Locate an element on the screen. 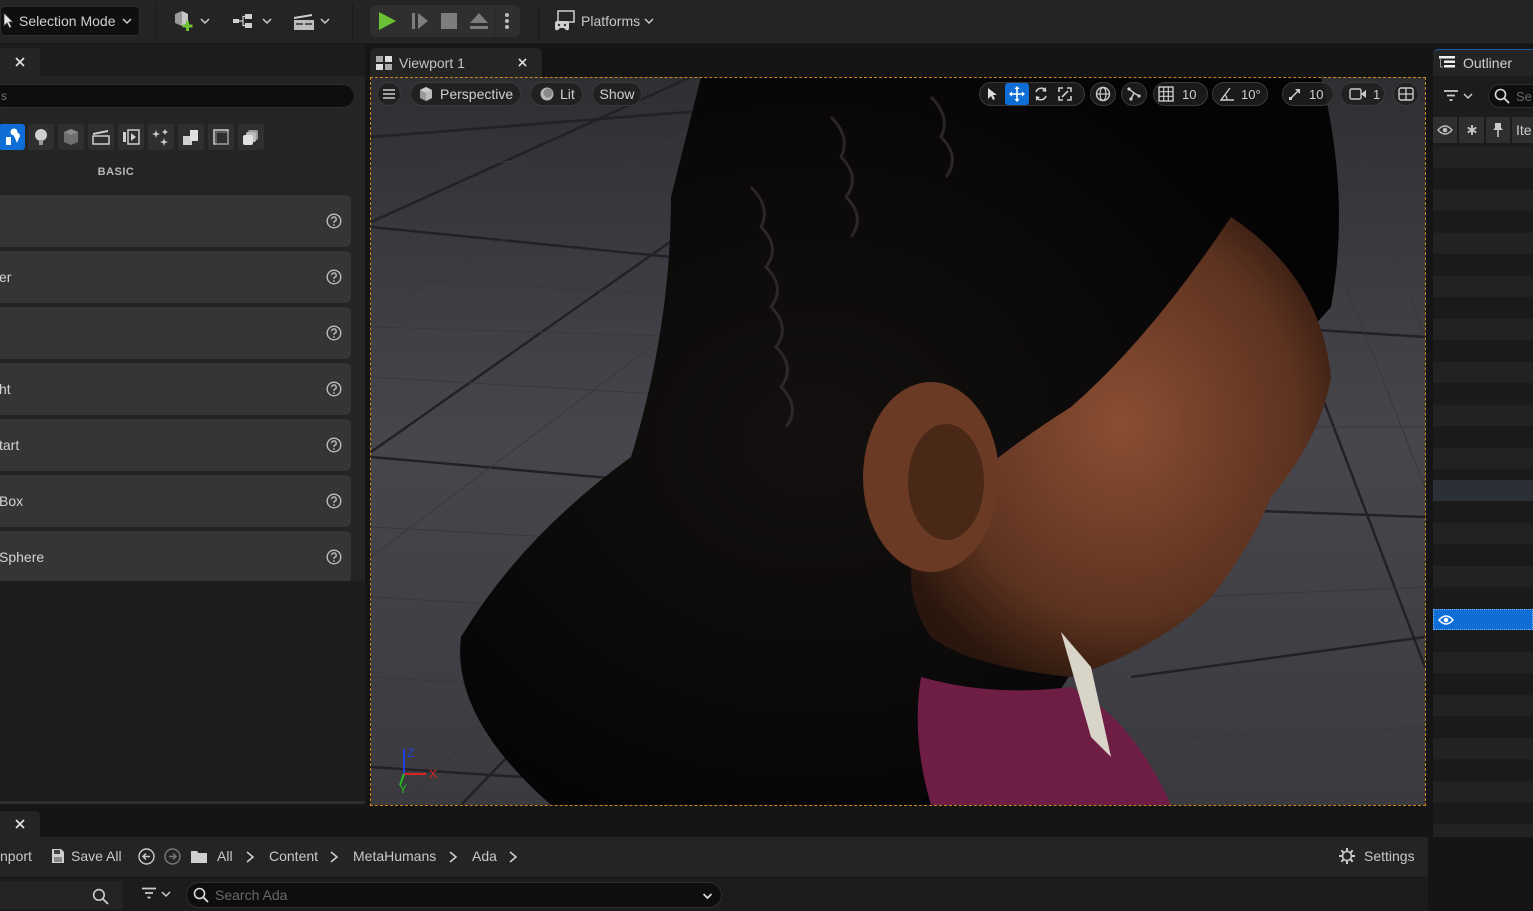 This screenshot has height=911, width=1533. play-button is located at coordinates (387, 21).